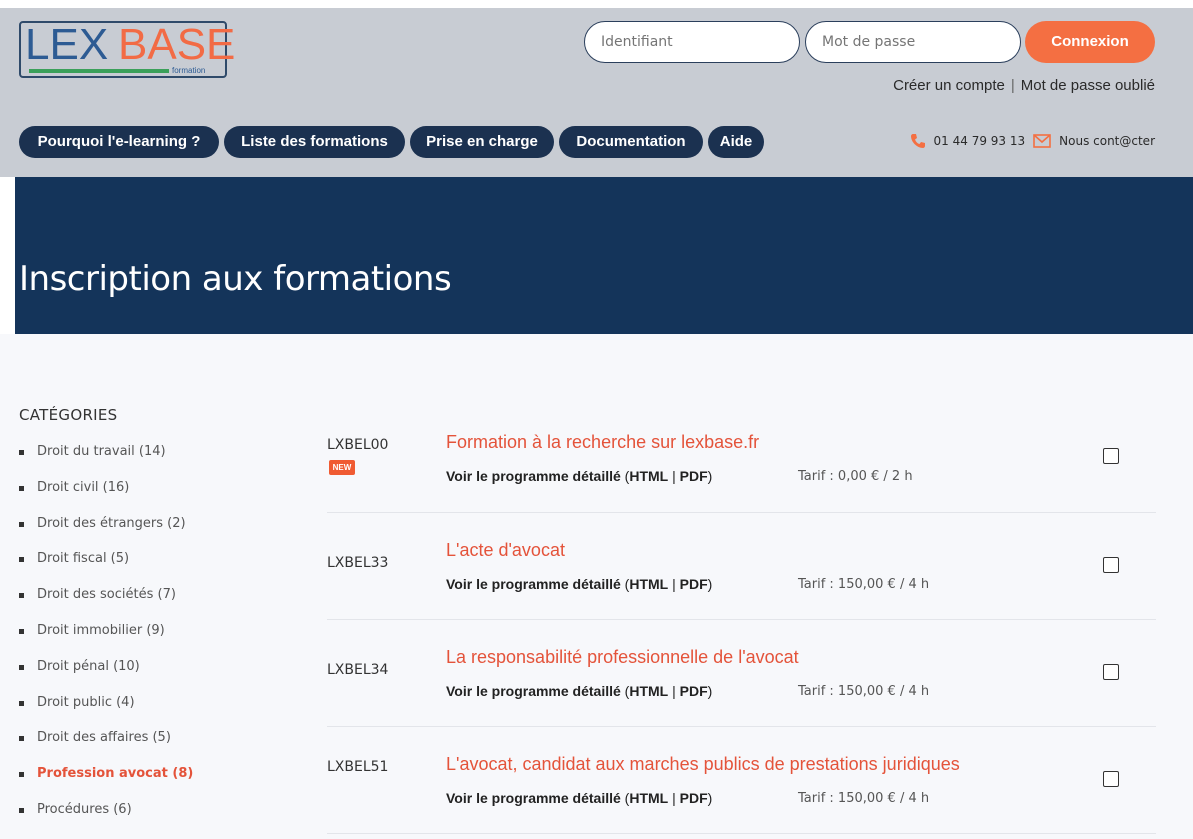 This screenshot has width=1193, height=839. What do you see at coordinates (106, 534) in the screenshot?
I see `category-item: Droit des étrangers (2)` at bounding box center [106, 534].